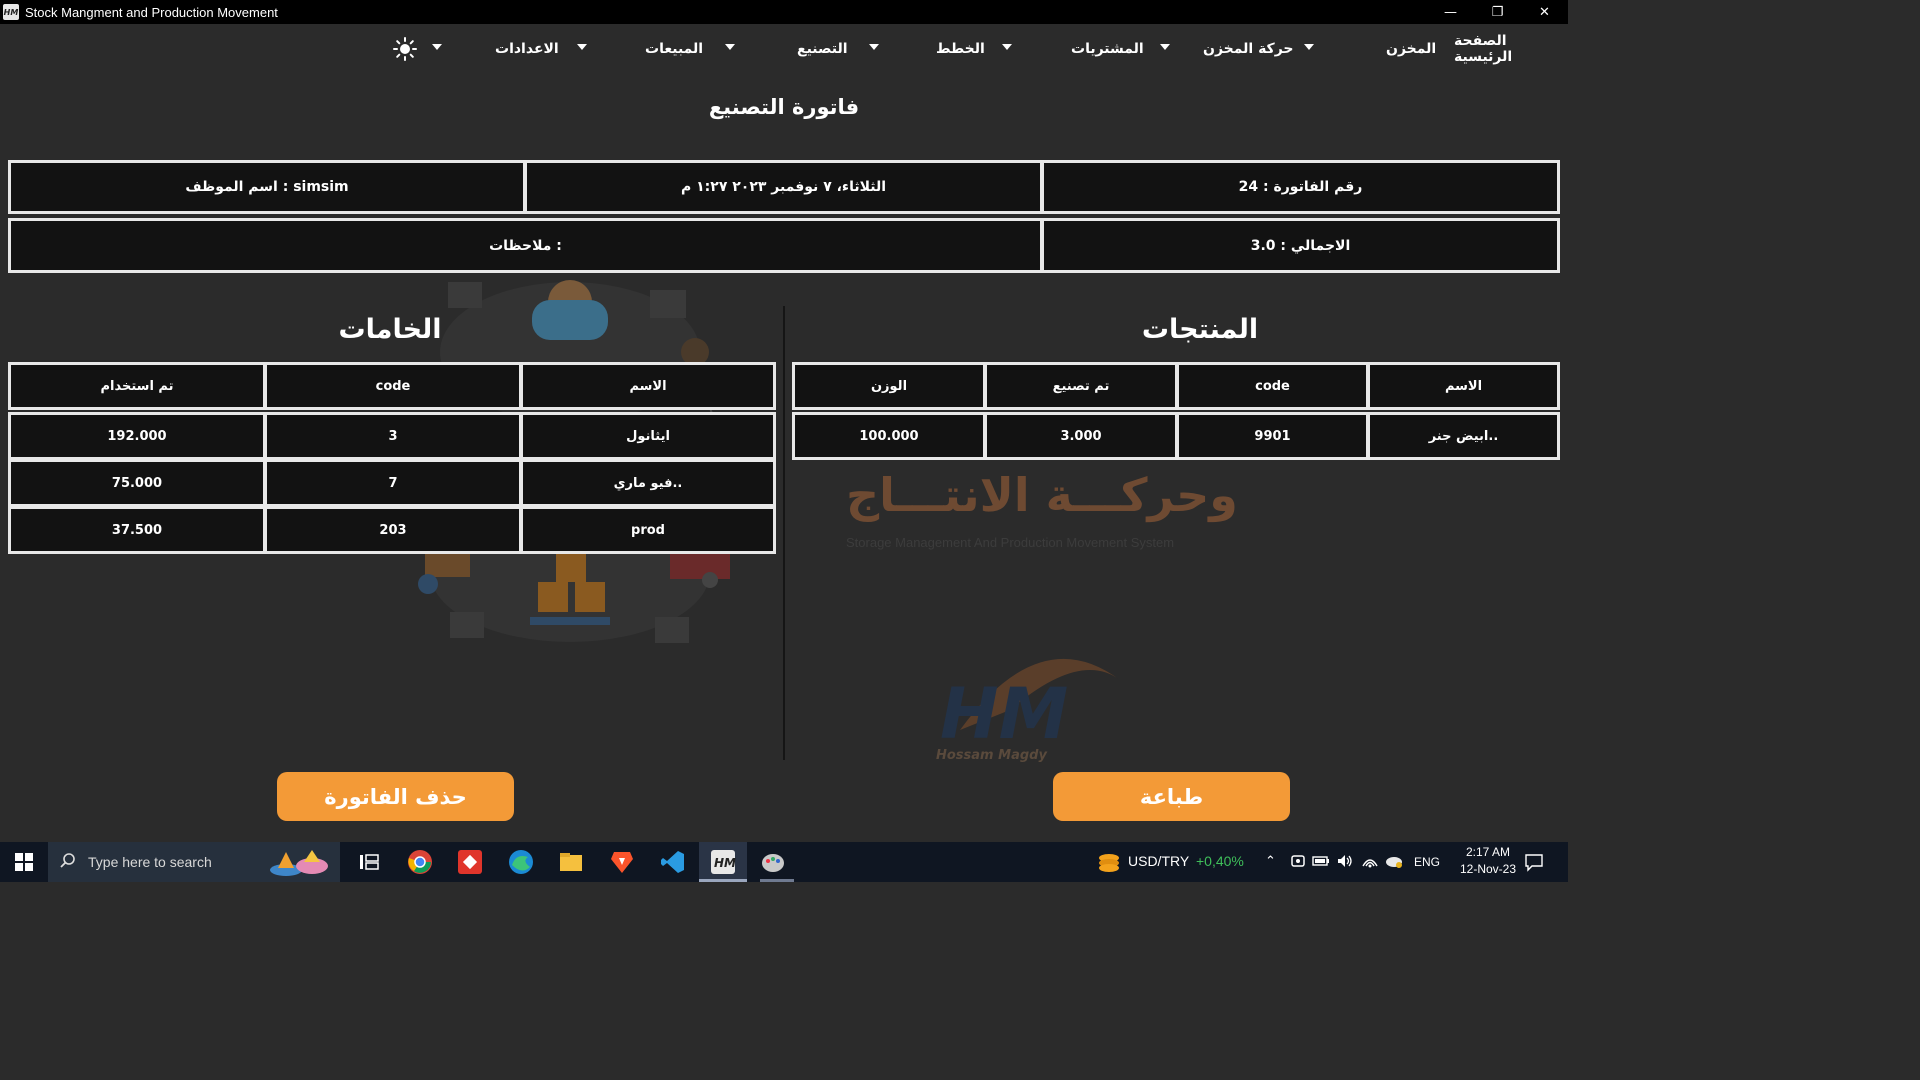  I want to click on windows-logo-icon, so click(24, 862).